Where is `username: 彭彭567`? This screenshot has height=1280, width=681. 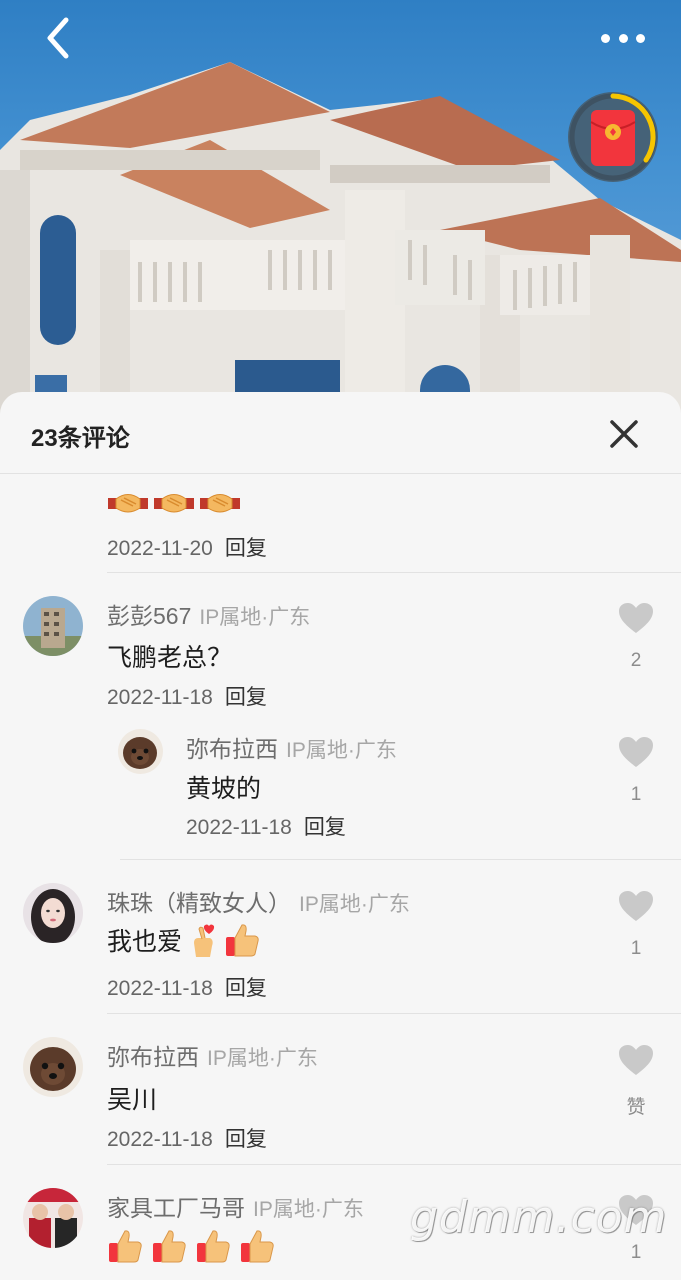
username: 彭彭567 is located at coordinates (149, 616).